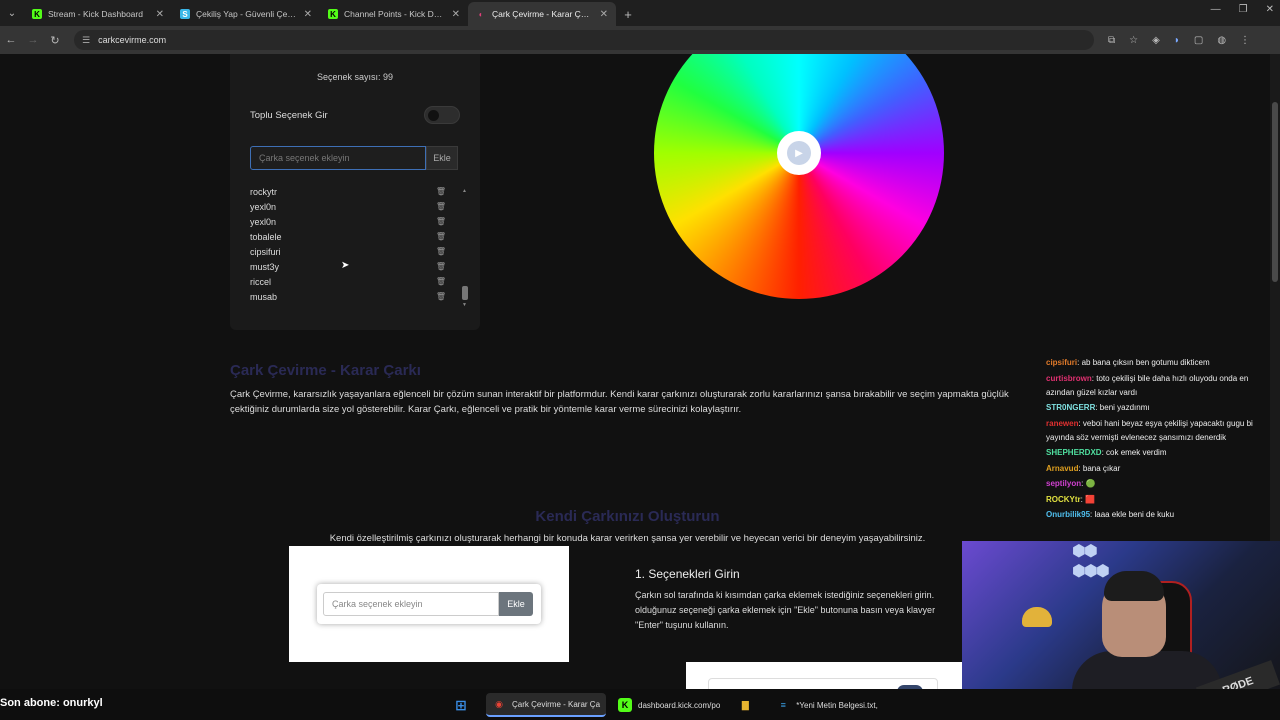 The width and height of the screenshot is (1280, 720). I want to click on profile-icon: ◍, so click(1221, 40).